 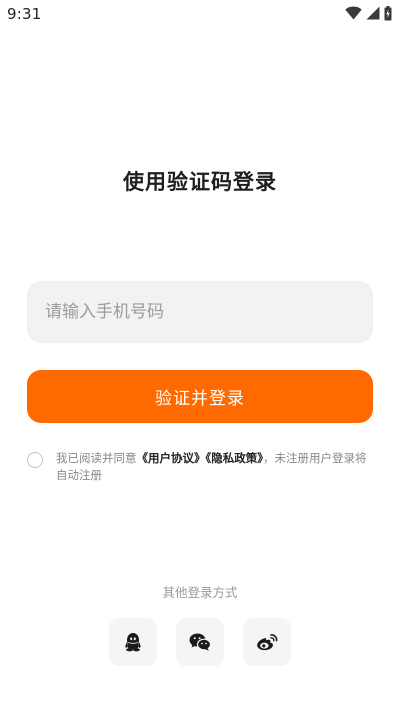 What do you see at coordinates (216, 467) in the screenshot?
I see `agreement-text: 我已阅读并同意《用户协议》《隐私政策》，未注册用户登录将自动注册` at bounding box center [216, 467].